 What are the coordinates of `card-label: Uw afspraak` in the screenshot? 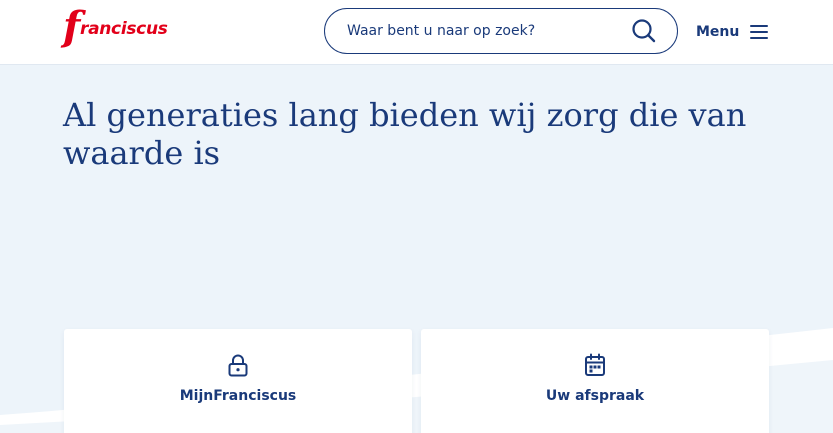 It's located at (595, 396).